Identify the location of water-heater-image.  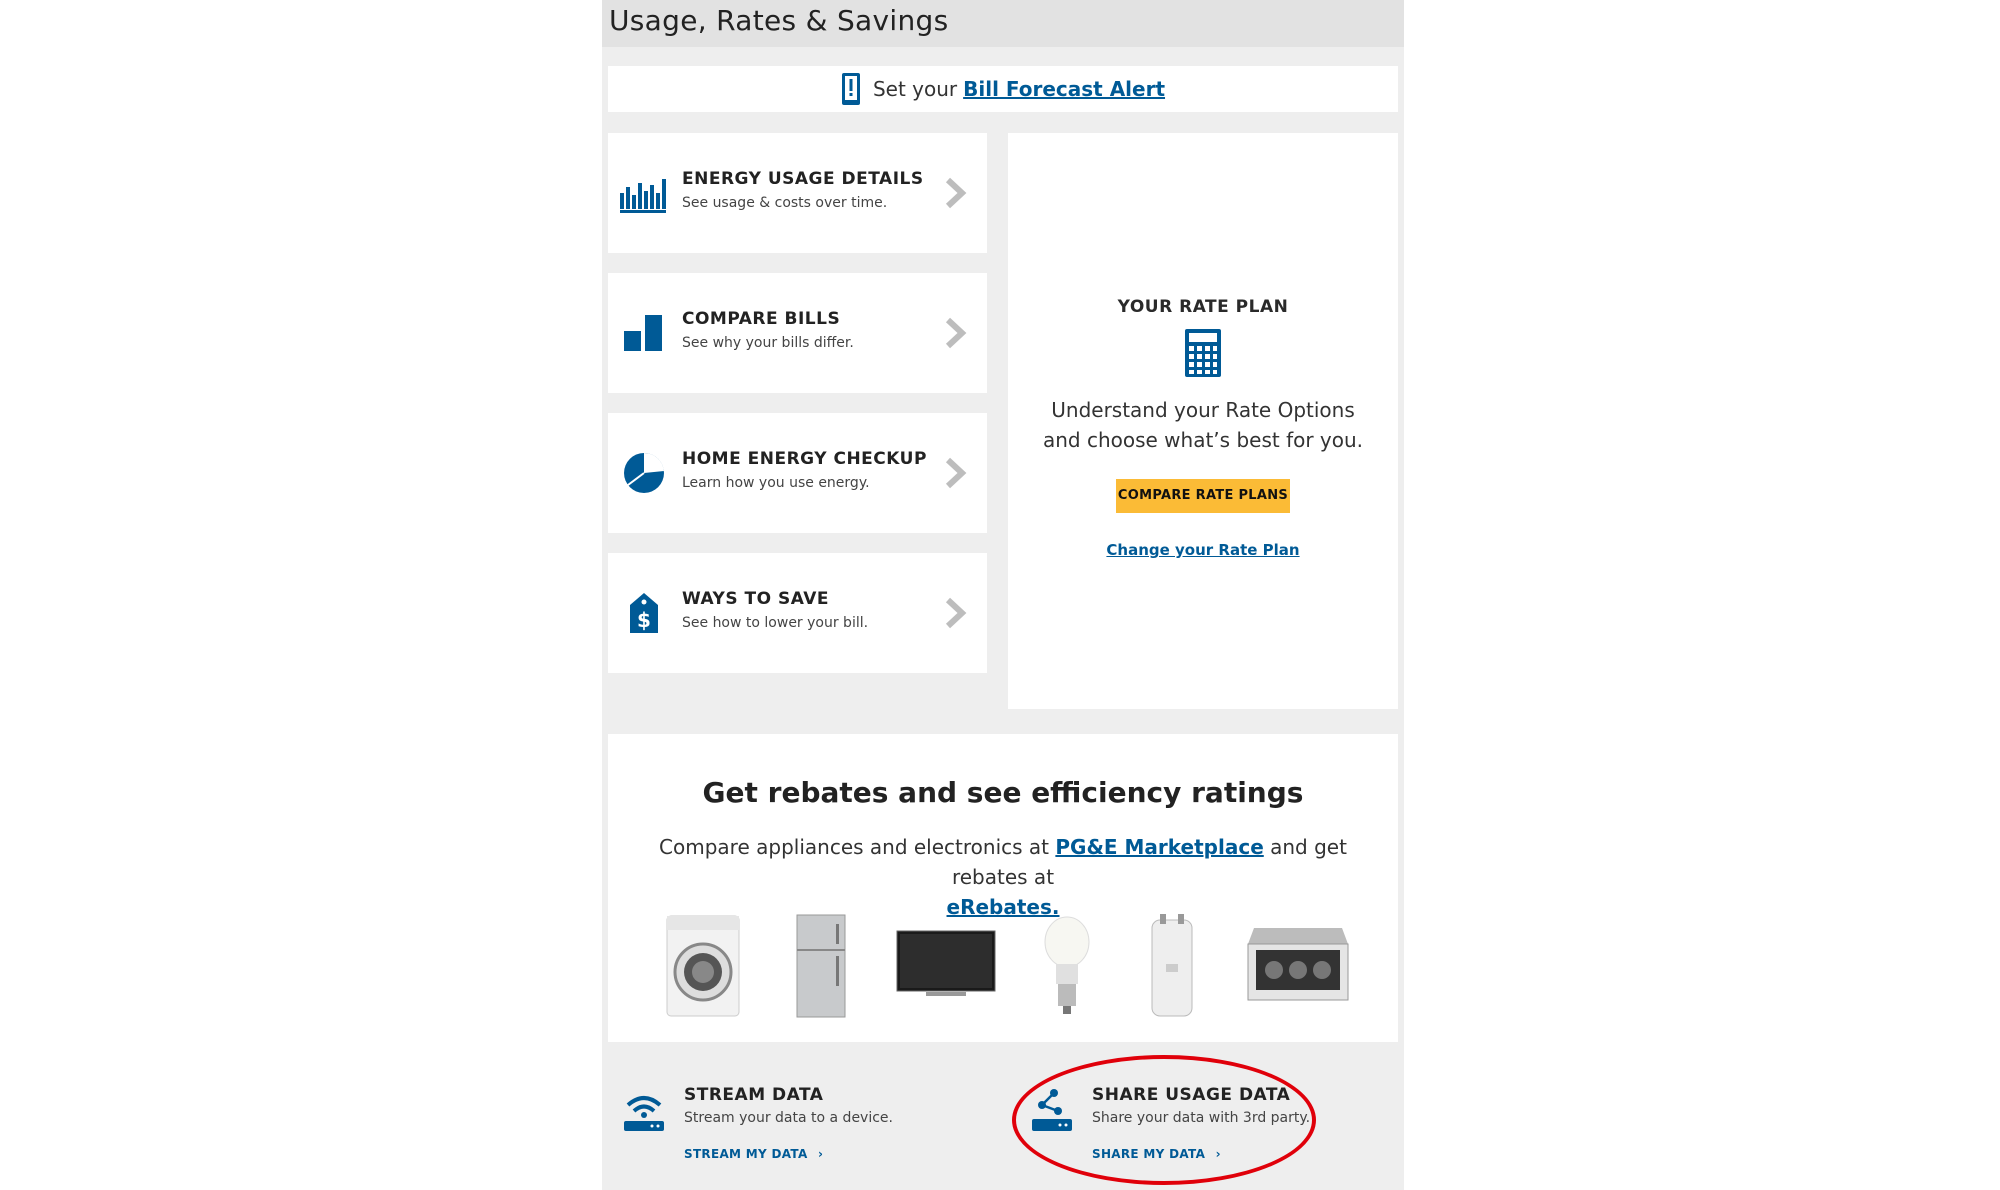
(1172, 965).